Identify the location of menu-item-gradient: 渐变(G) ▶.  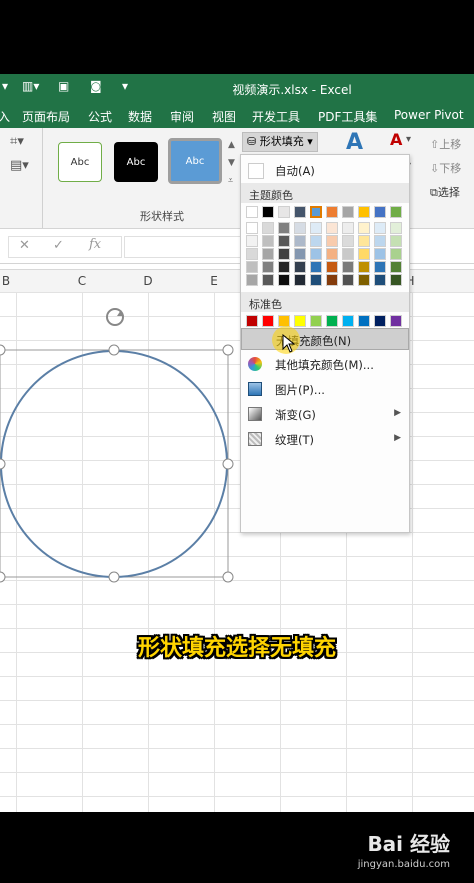
(325, 414).